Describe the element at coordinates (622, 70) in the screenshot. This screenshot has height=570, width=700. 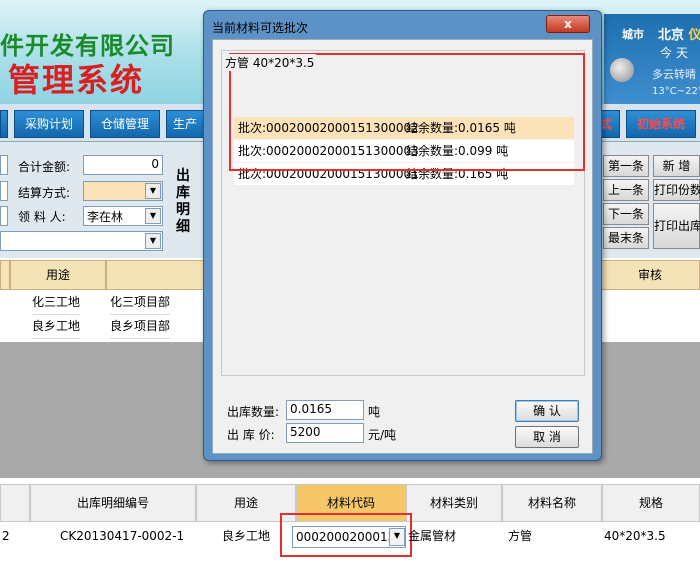
I see `moon-icon` at that location.